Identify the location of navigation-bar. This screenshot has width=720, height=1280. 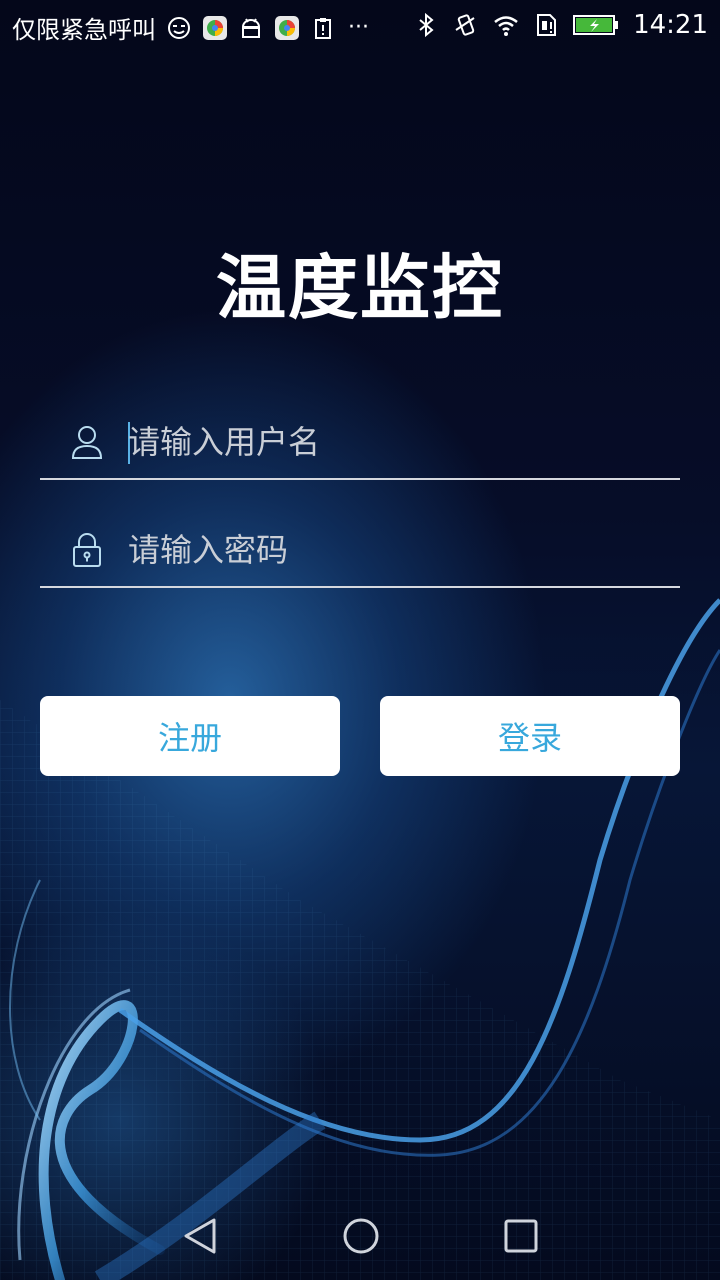
(360, 1236).